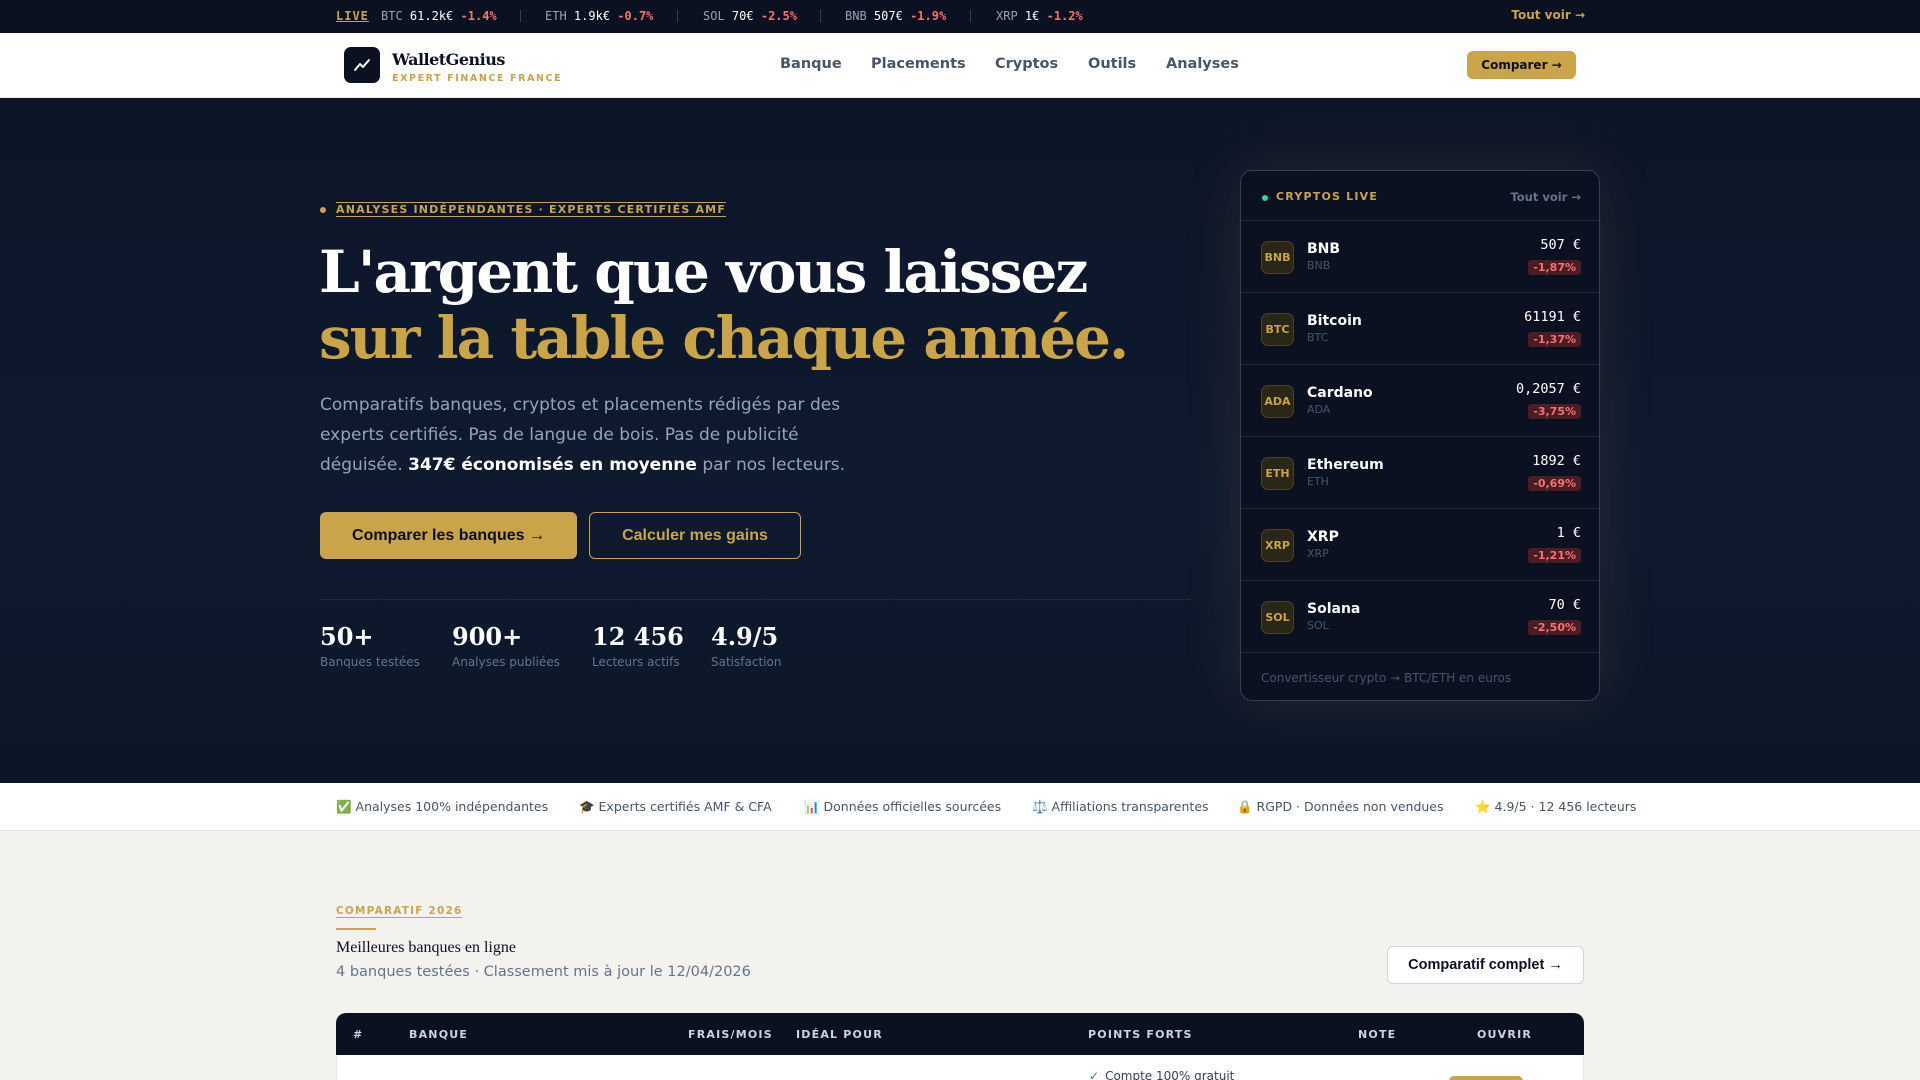 The height and width of the screenshot is (1080, 1920). I want to click on hero-title-line-2: sur la table chaque année., so click(724, 338).